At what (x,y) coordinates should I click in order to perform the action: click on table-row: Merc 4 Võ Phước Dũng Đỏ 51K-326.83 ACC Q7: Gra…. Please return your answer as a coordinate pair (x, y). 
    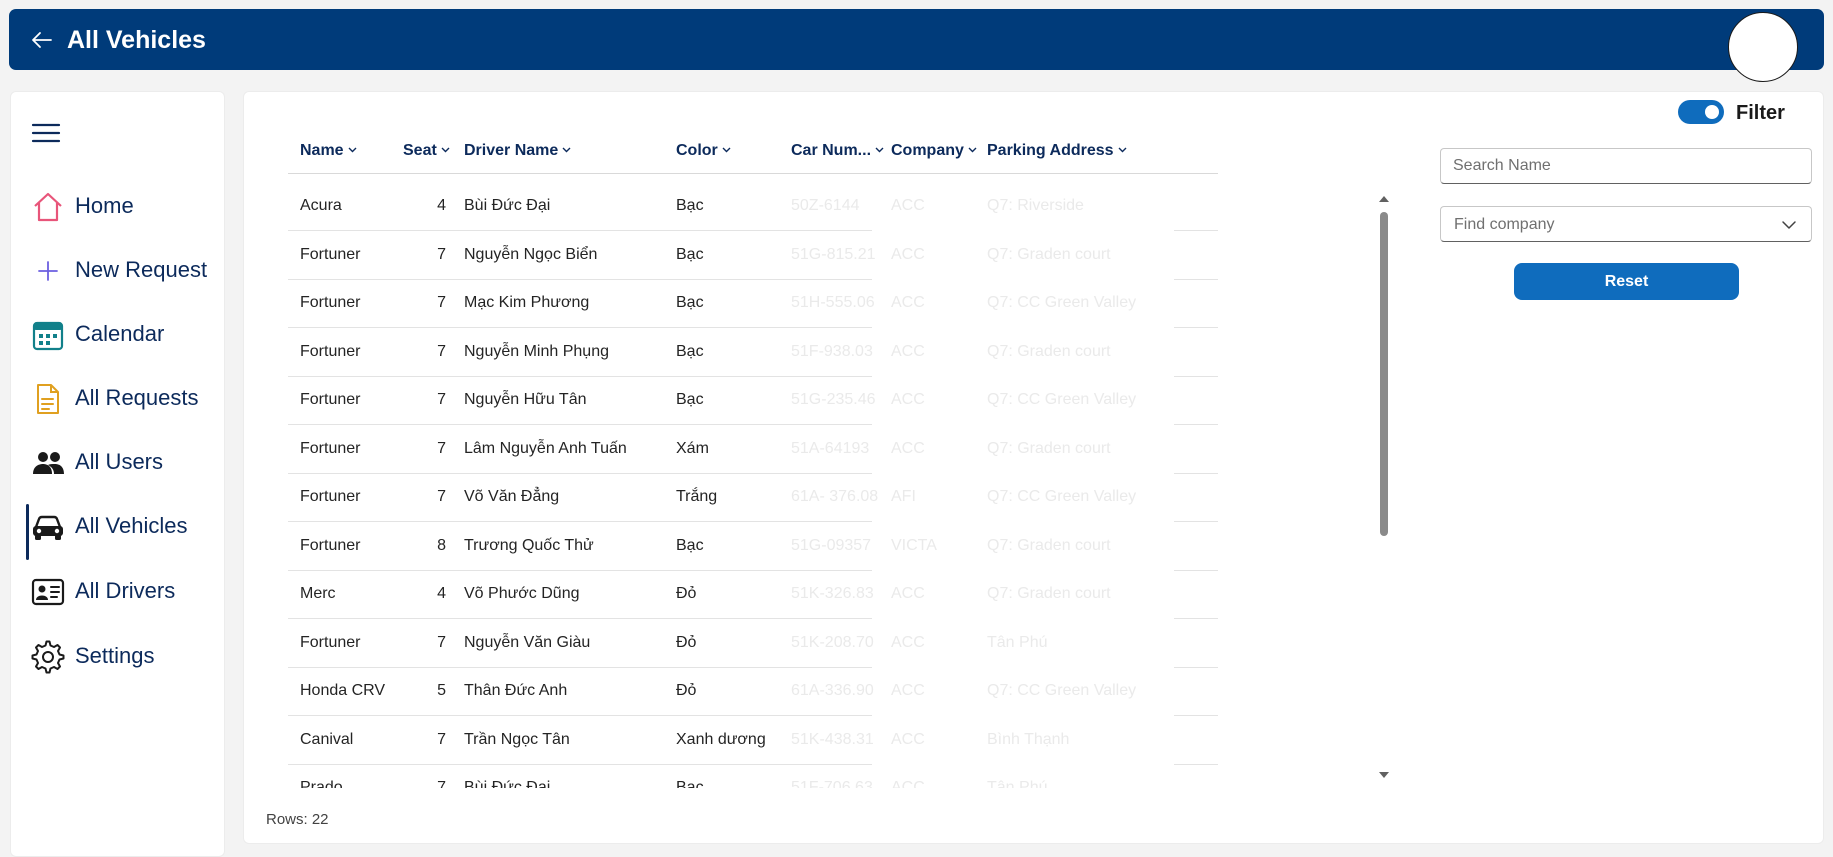
    Looking at the image, I should click on (753, 595).